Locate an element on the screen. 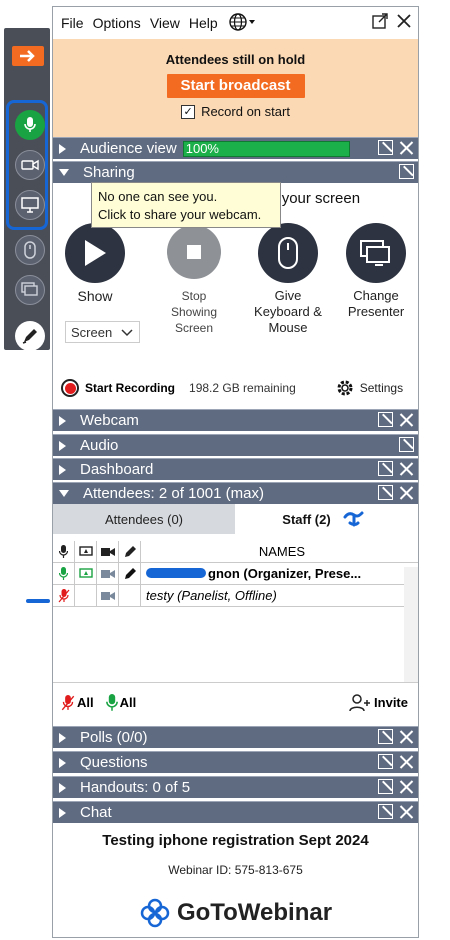 This screenshot has height=940, width=450. start-recording-label: Start Recording is located at coordinates (130, 388).